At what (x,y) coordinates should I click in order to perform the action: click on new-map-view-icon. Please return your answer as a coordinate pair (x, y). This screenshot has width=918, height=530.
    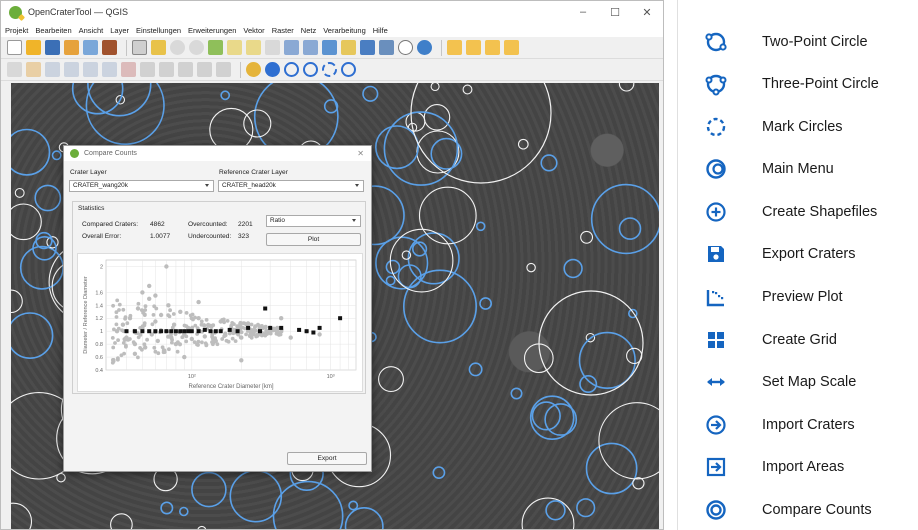
    Looking at the image, I should click on (329, 47).